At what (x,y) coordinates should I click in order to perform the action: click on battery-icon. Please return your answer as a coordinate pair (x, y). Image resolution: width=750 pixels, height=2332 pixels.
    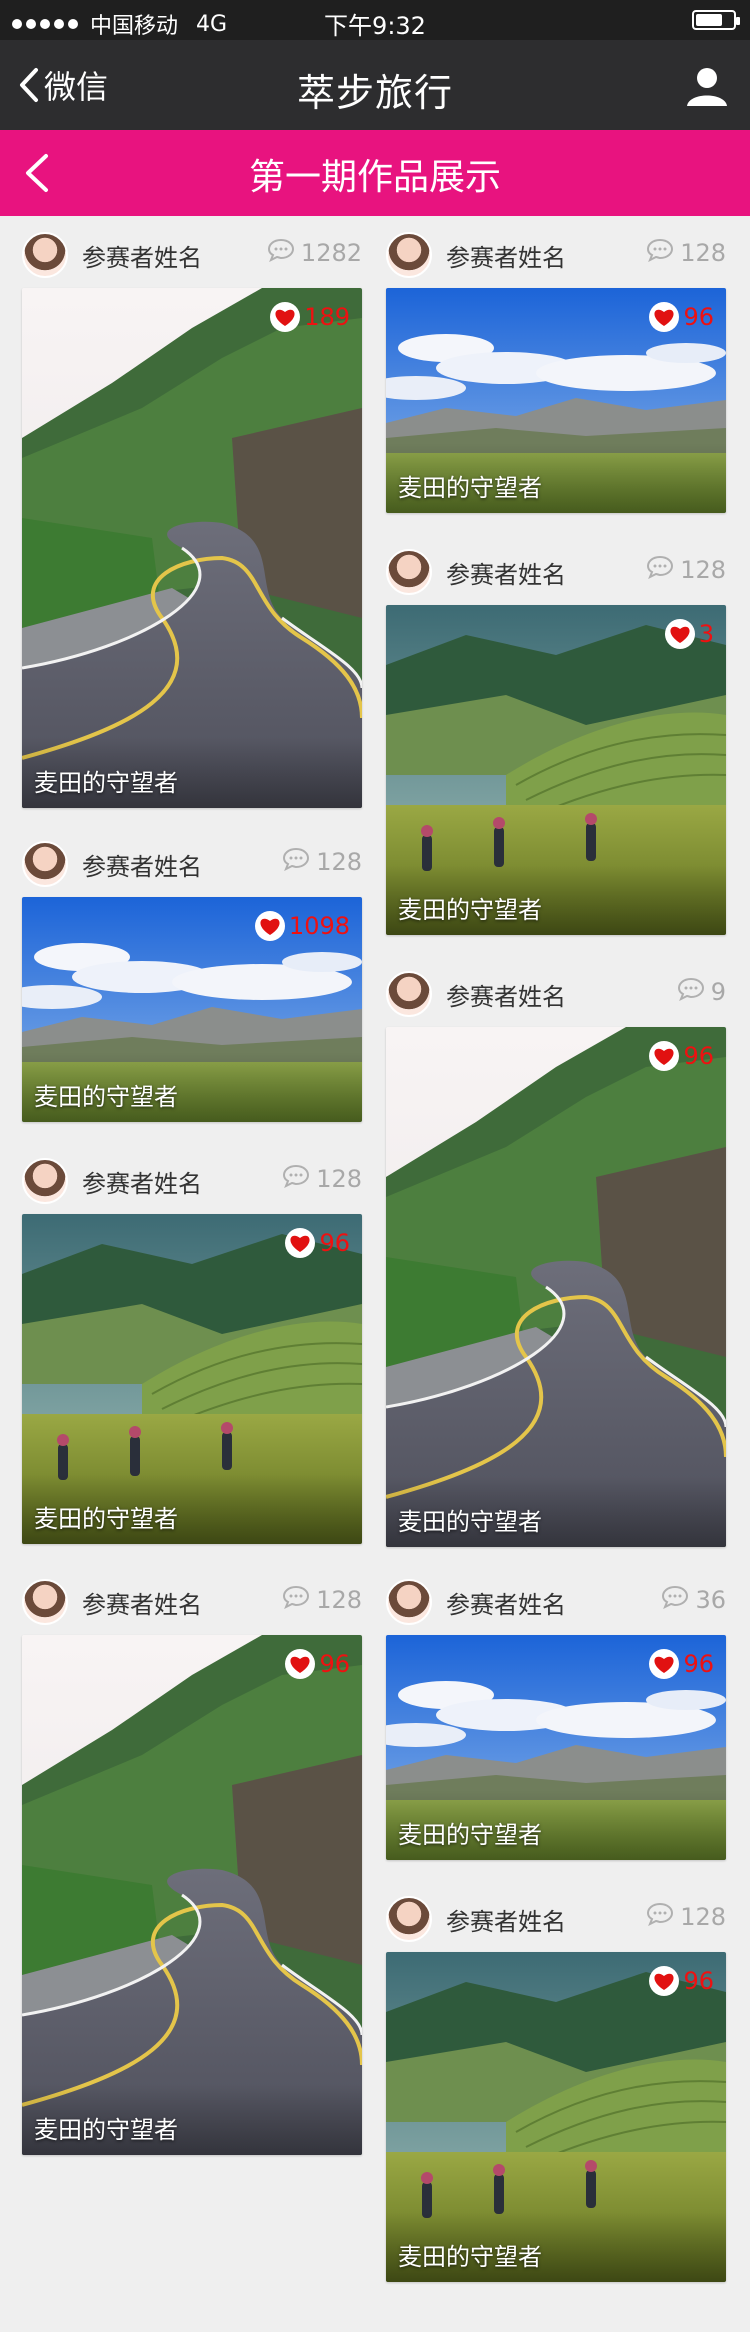
    Looking at the image, I should click on (716, 20).